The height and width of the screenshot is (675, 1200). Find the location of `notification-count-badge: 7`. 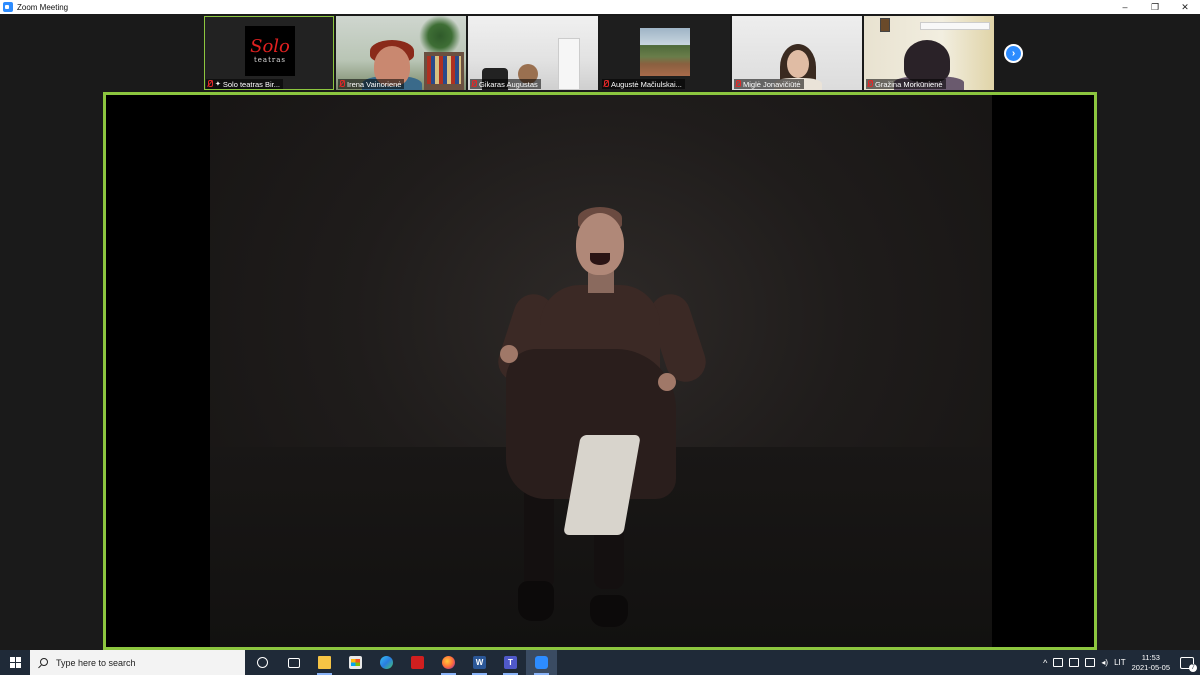

notification-count-badge: 7 is located at coordinates (1193, 667).